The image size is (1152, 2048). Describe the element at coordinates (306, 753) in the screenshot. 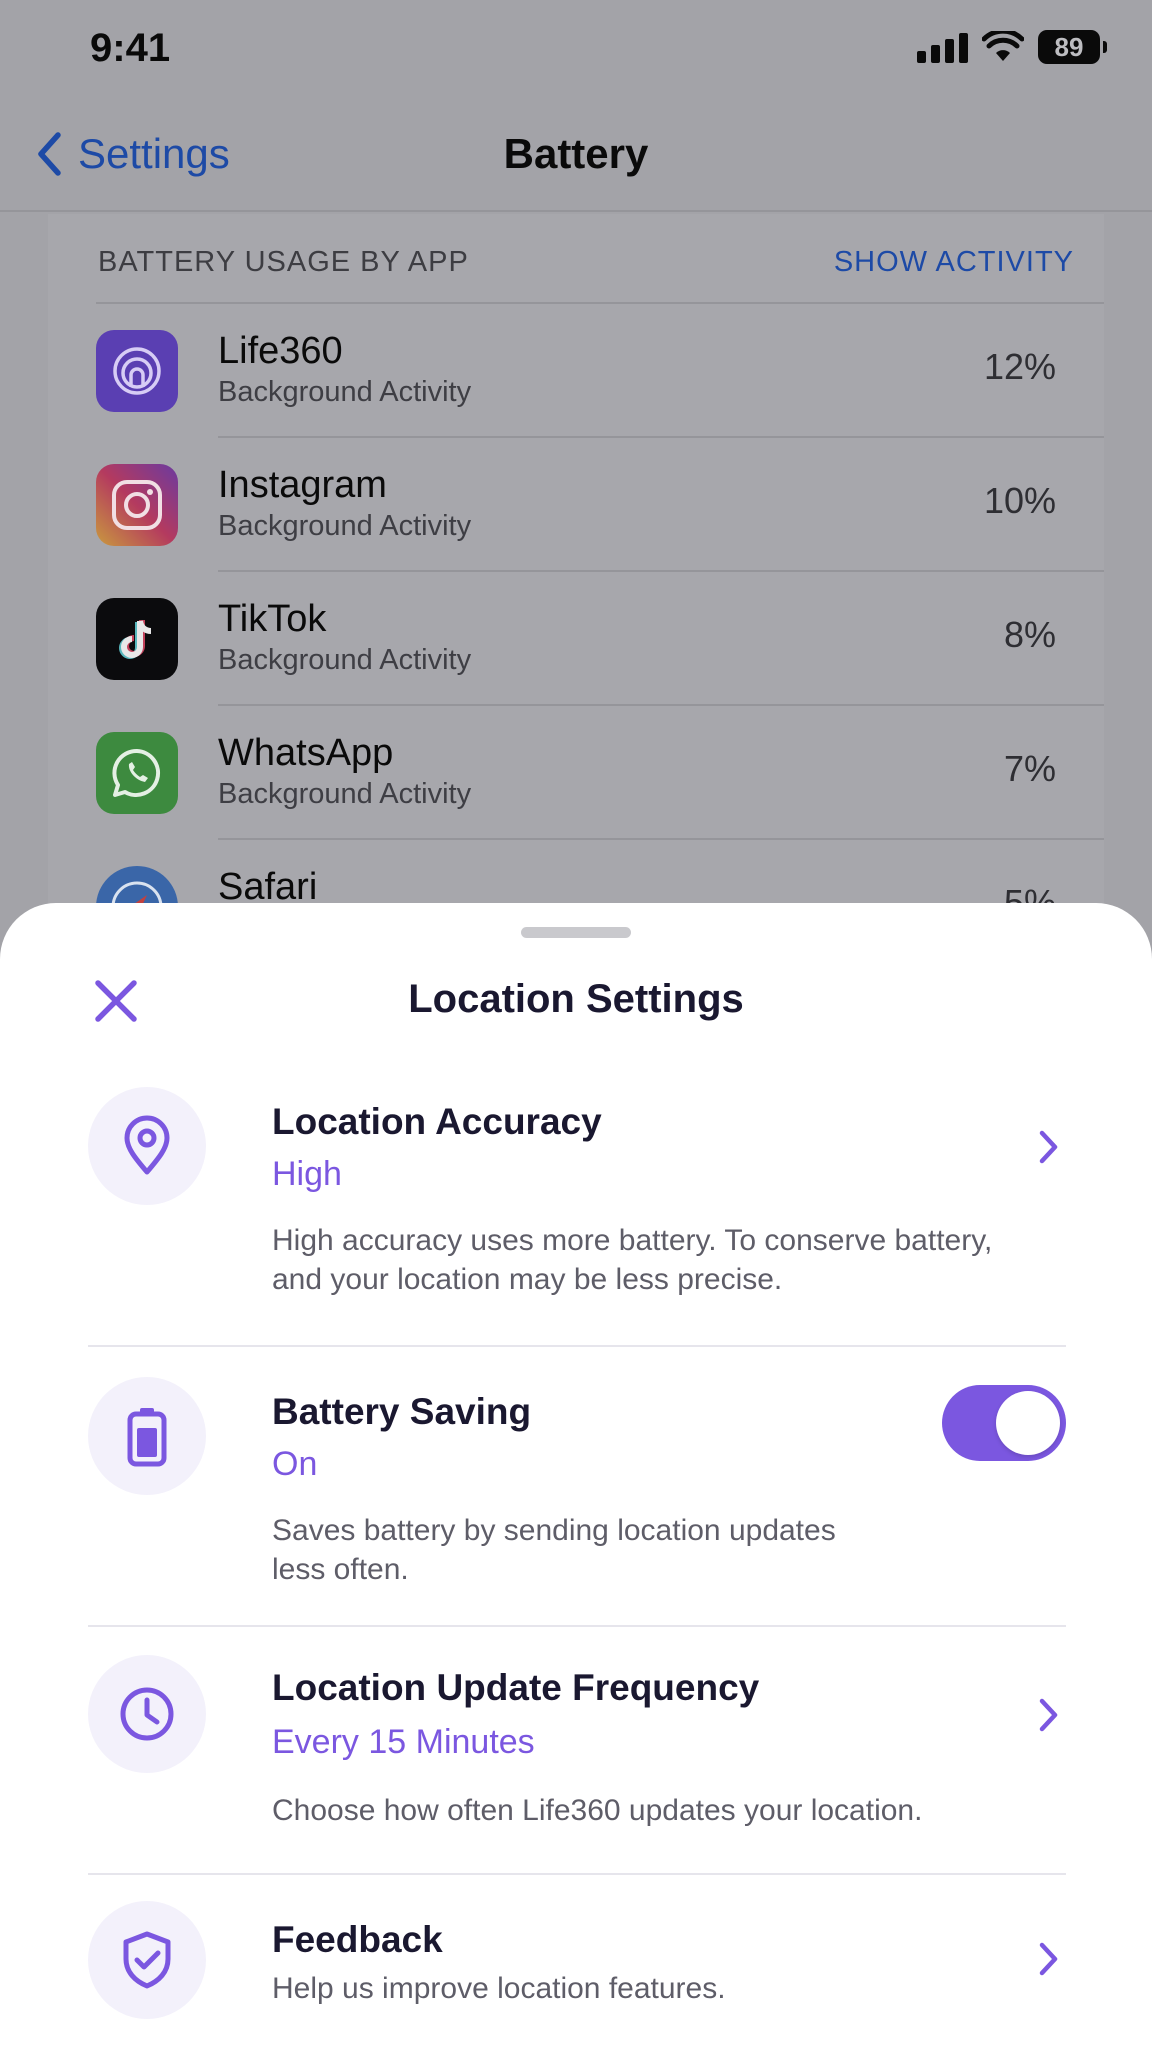

I see `app-name: WhatsApp` at that location.